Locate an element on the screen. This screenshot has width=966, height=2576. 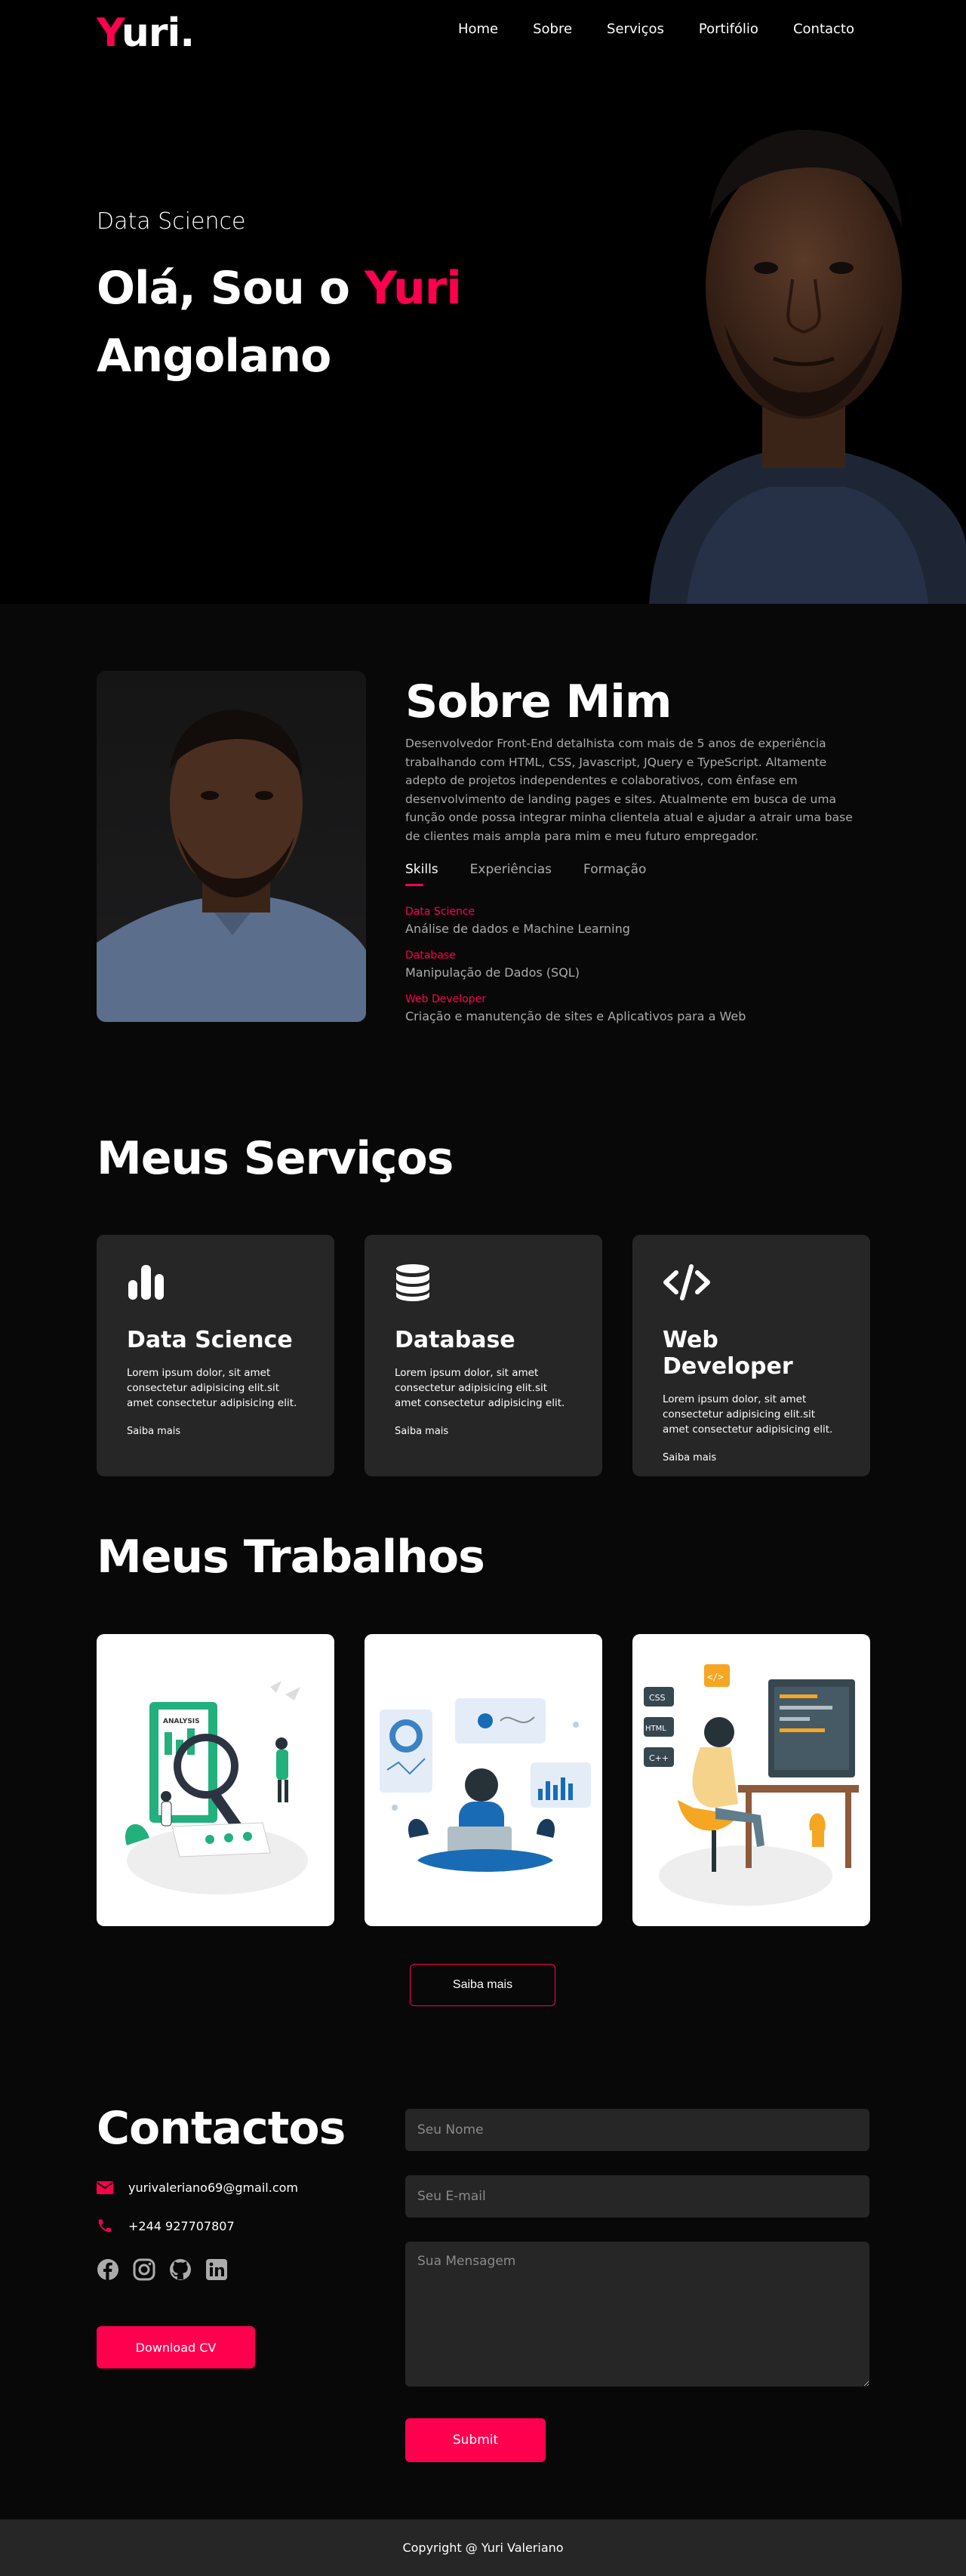
contact-email-row: yurivaleriano69@gmail.com is located at coordinates (247, 2188).